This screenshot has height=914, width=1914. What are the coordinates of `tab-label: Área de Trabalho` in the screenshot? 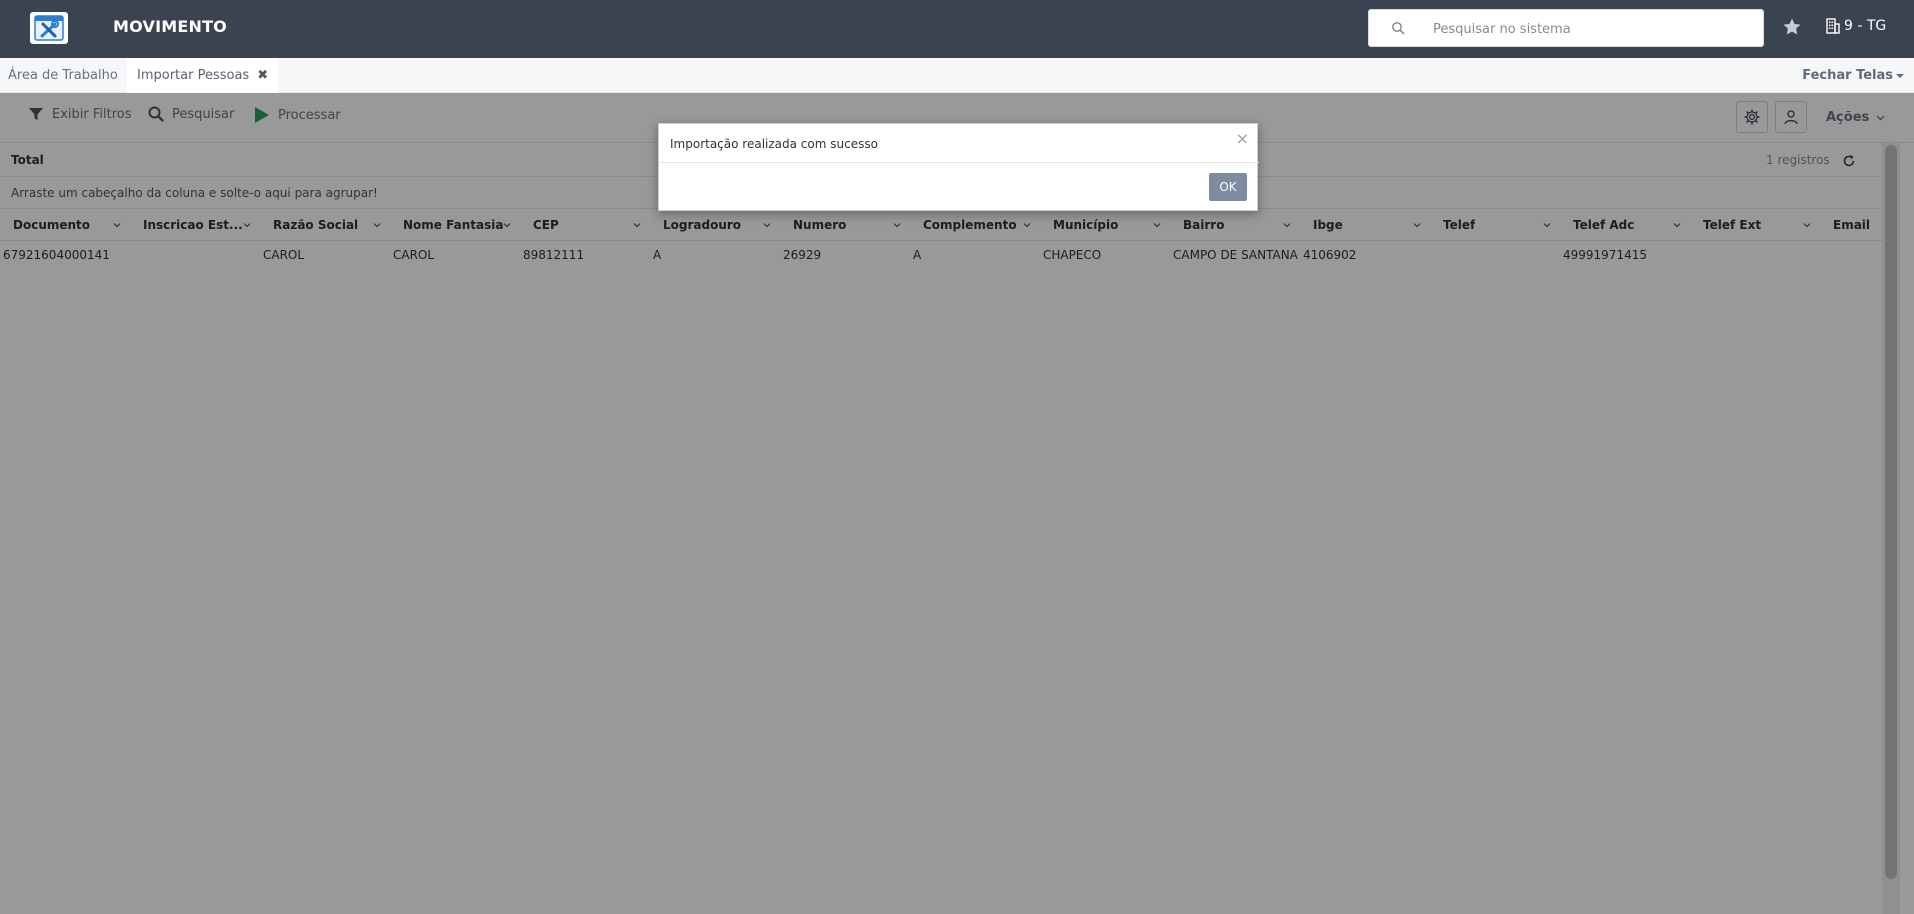 It's located at (63, 75).